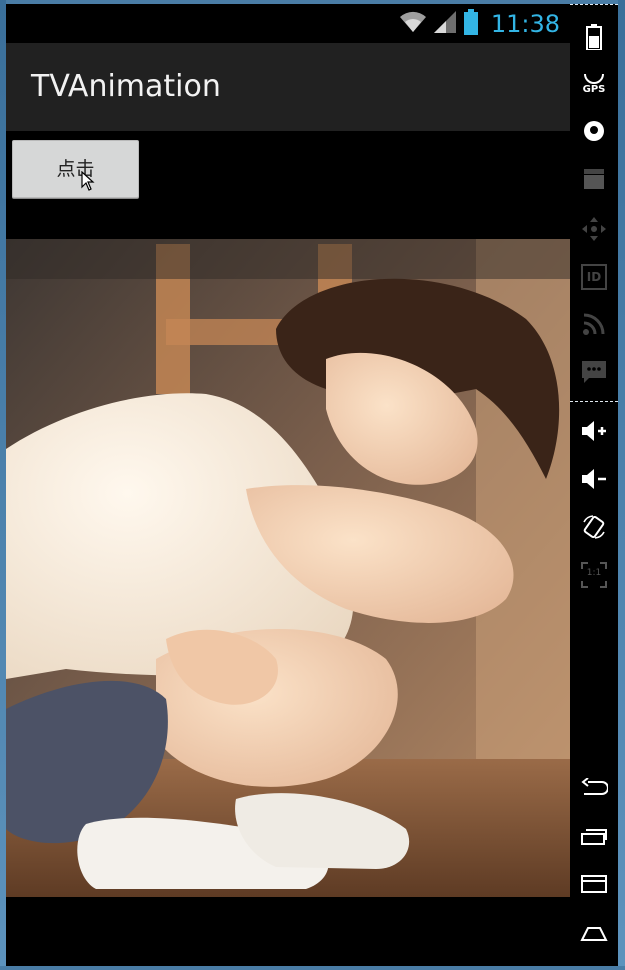 The width and height of the screenshot is (625, 970). Describe the element at coordinates (75, 169) in the screenshot. I see `click-button: 点击` at that location.